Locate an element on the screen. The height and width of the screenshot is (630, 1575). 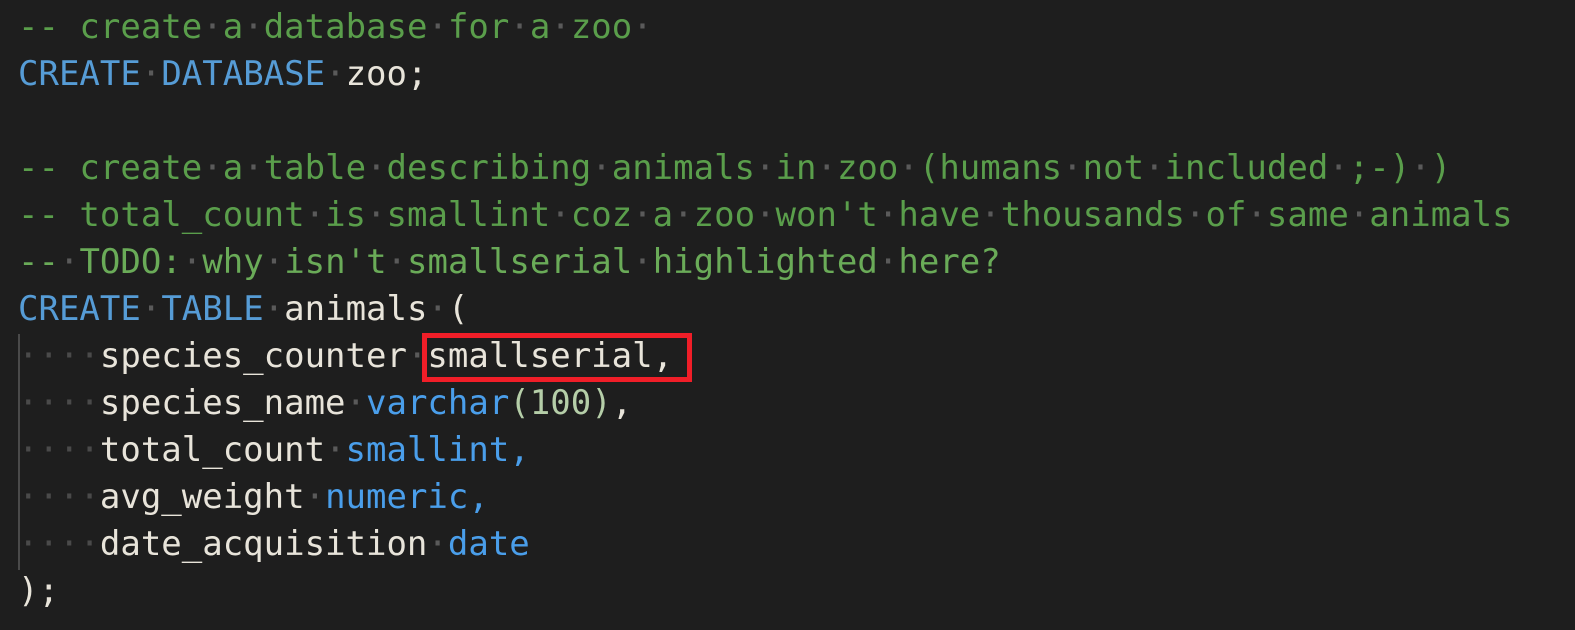
code-line: ····species_name·varchar(100), is located at coordinates (796, 403).